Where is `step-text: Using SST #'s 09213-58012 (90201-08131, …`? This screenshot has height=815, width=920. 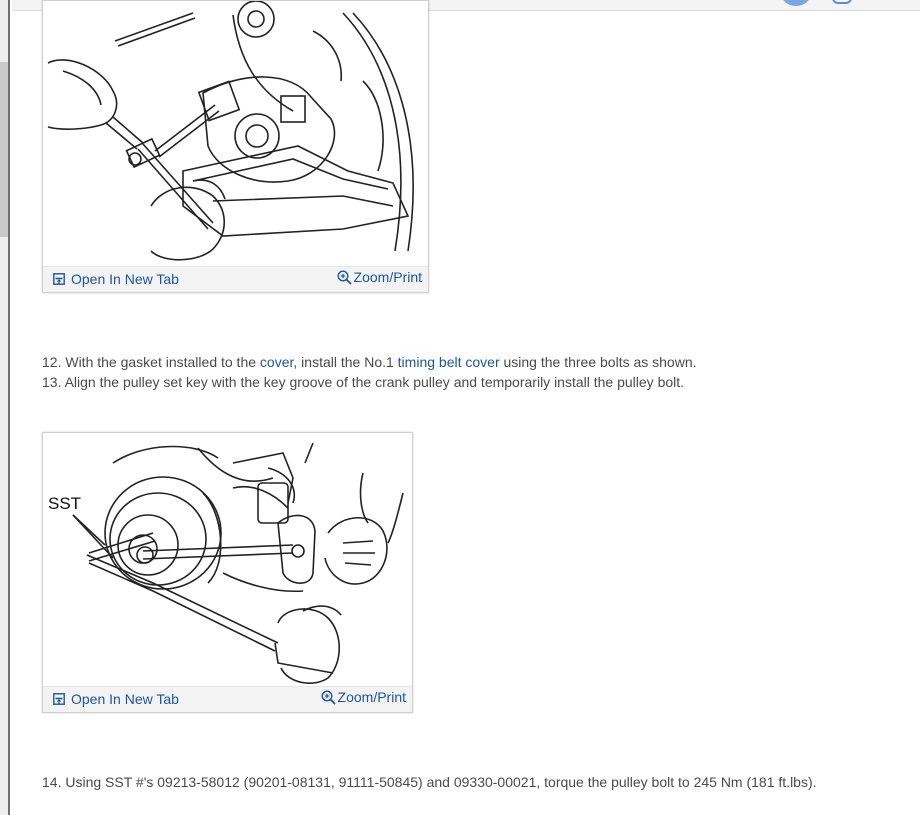
step-text: Using SST #'s 09213-58012 (90201-08131, … is located at coordinates (439, 782).